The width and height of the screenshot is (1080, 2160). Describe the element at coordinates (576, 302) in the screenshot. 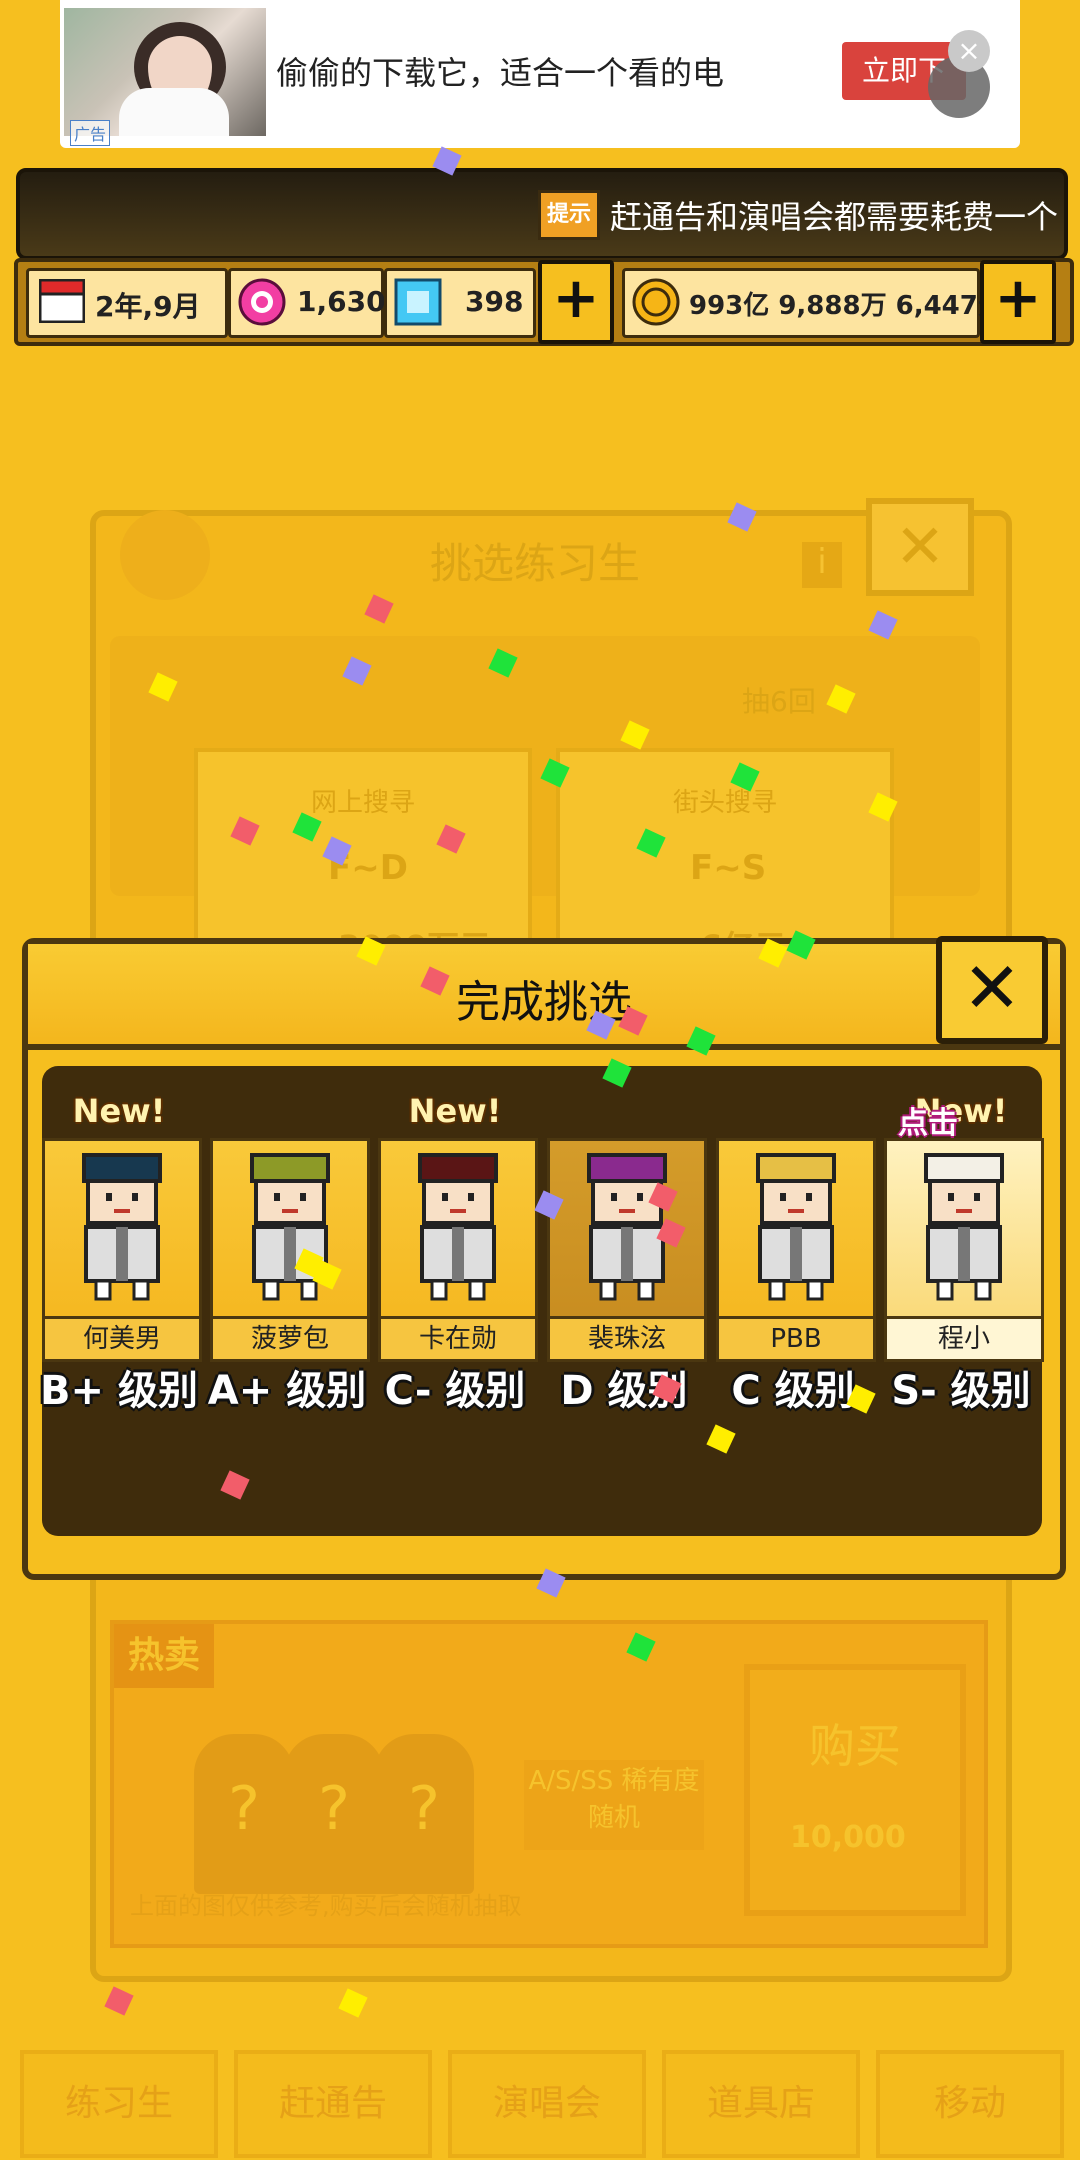

I see `add-diamonds-button: +` at that location.